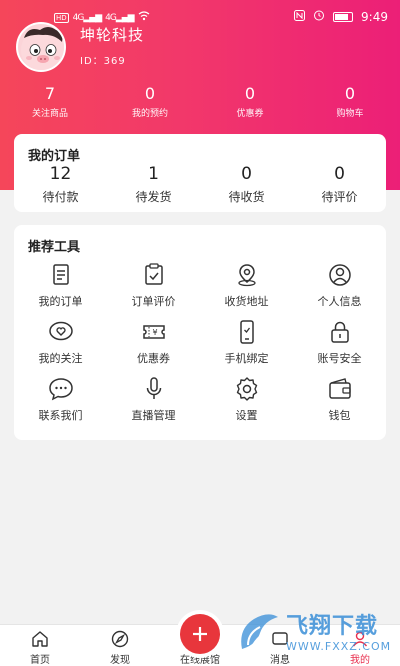 This screenshot has width=400, height=666. What do you see at coordinates (246, 301) in the screenshot?
I see `tool-label: 收货地址` at bounding box center [246, 301].